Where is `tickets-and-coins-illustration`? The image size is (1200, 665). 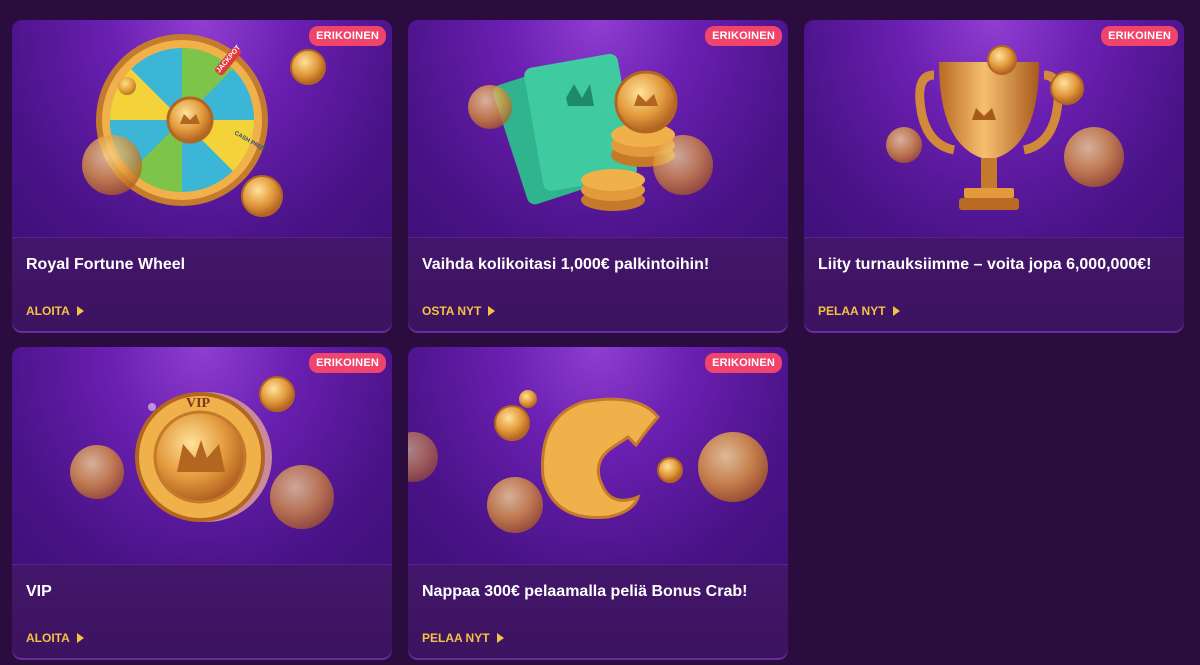
tickets-and-coins-illustration is located at coordinates (598, 128).